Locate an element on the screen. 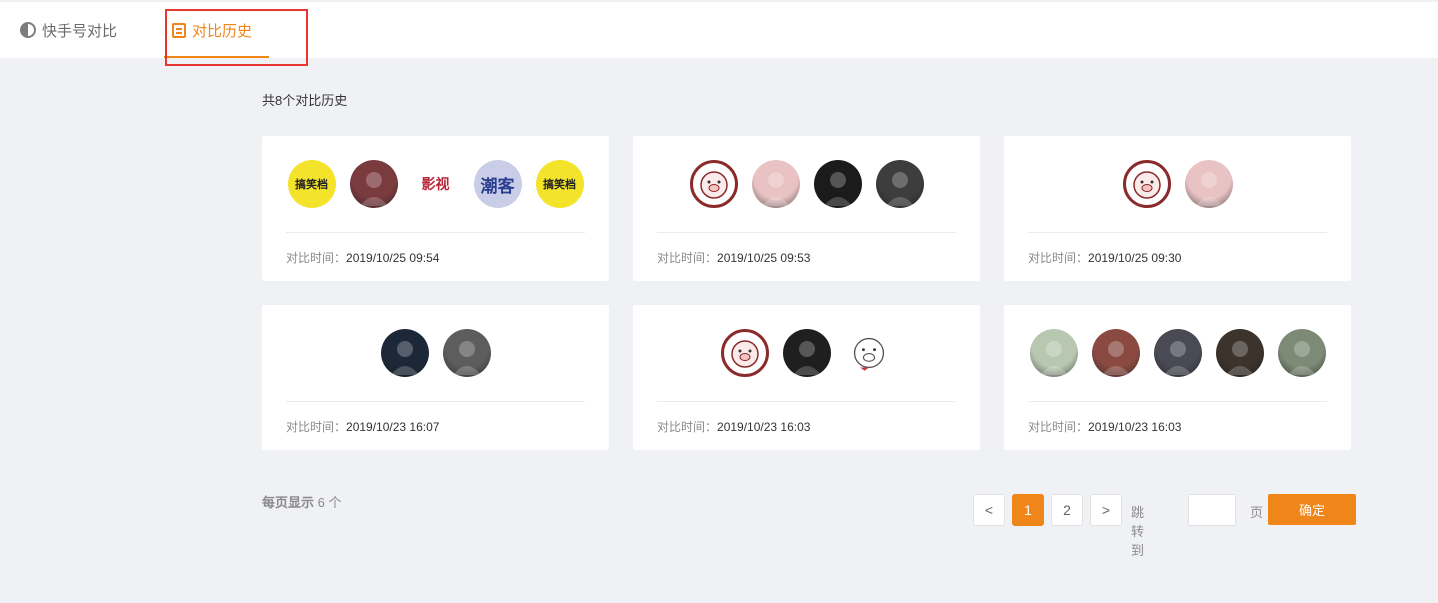  jump-page-input is located at coordinates (1212, 510).